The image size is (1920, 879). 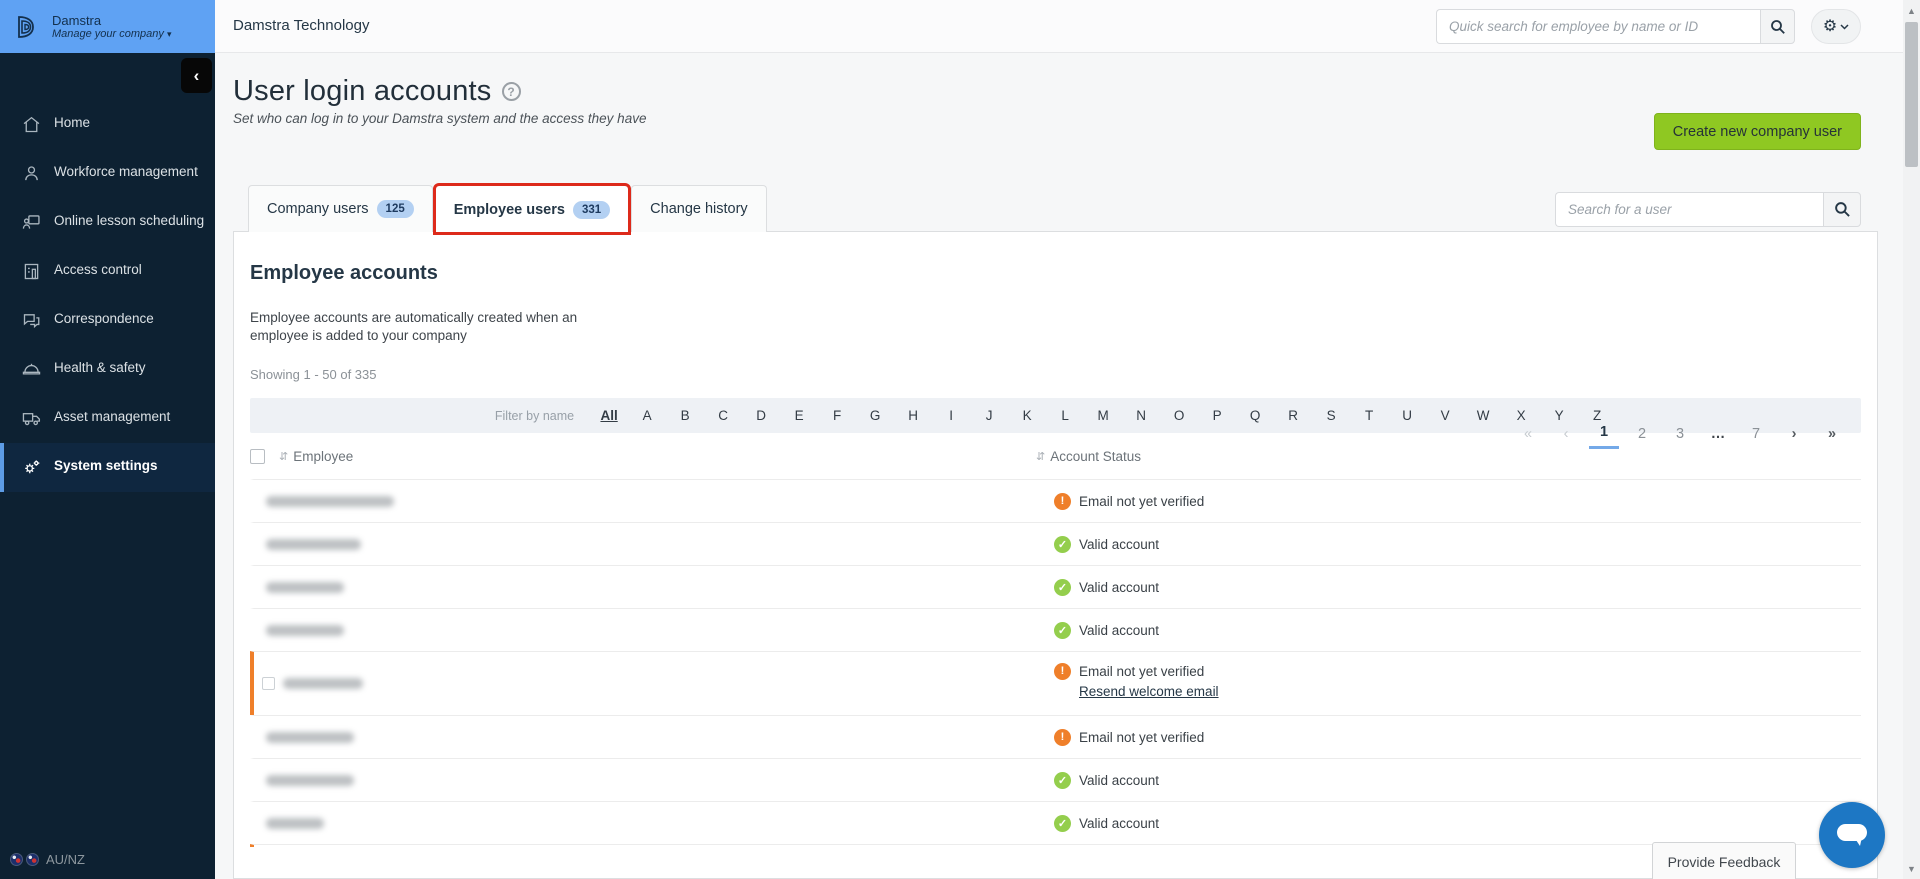 What do you see at coordinates (532, 209) in the screenshot?
I see `tab-employee-users: Employee users 331` at bounding box center [532, 209].